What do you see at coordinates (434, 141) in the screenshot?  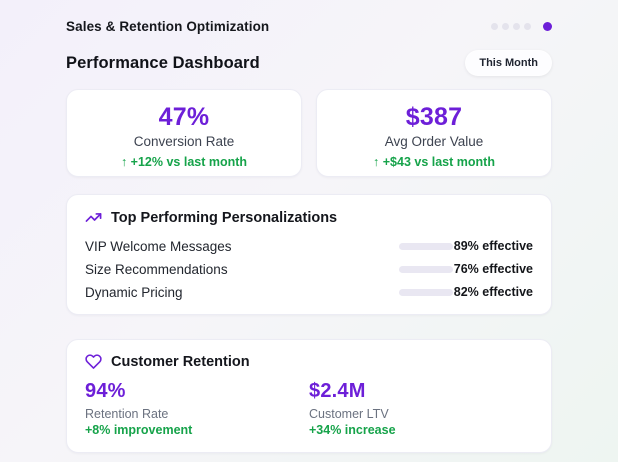 I see `stat-label: Avg Order Value` at bounding box center [434, 141].